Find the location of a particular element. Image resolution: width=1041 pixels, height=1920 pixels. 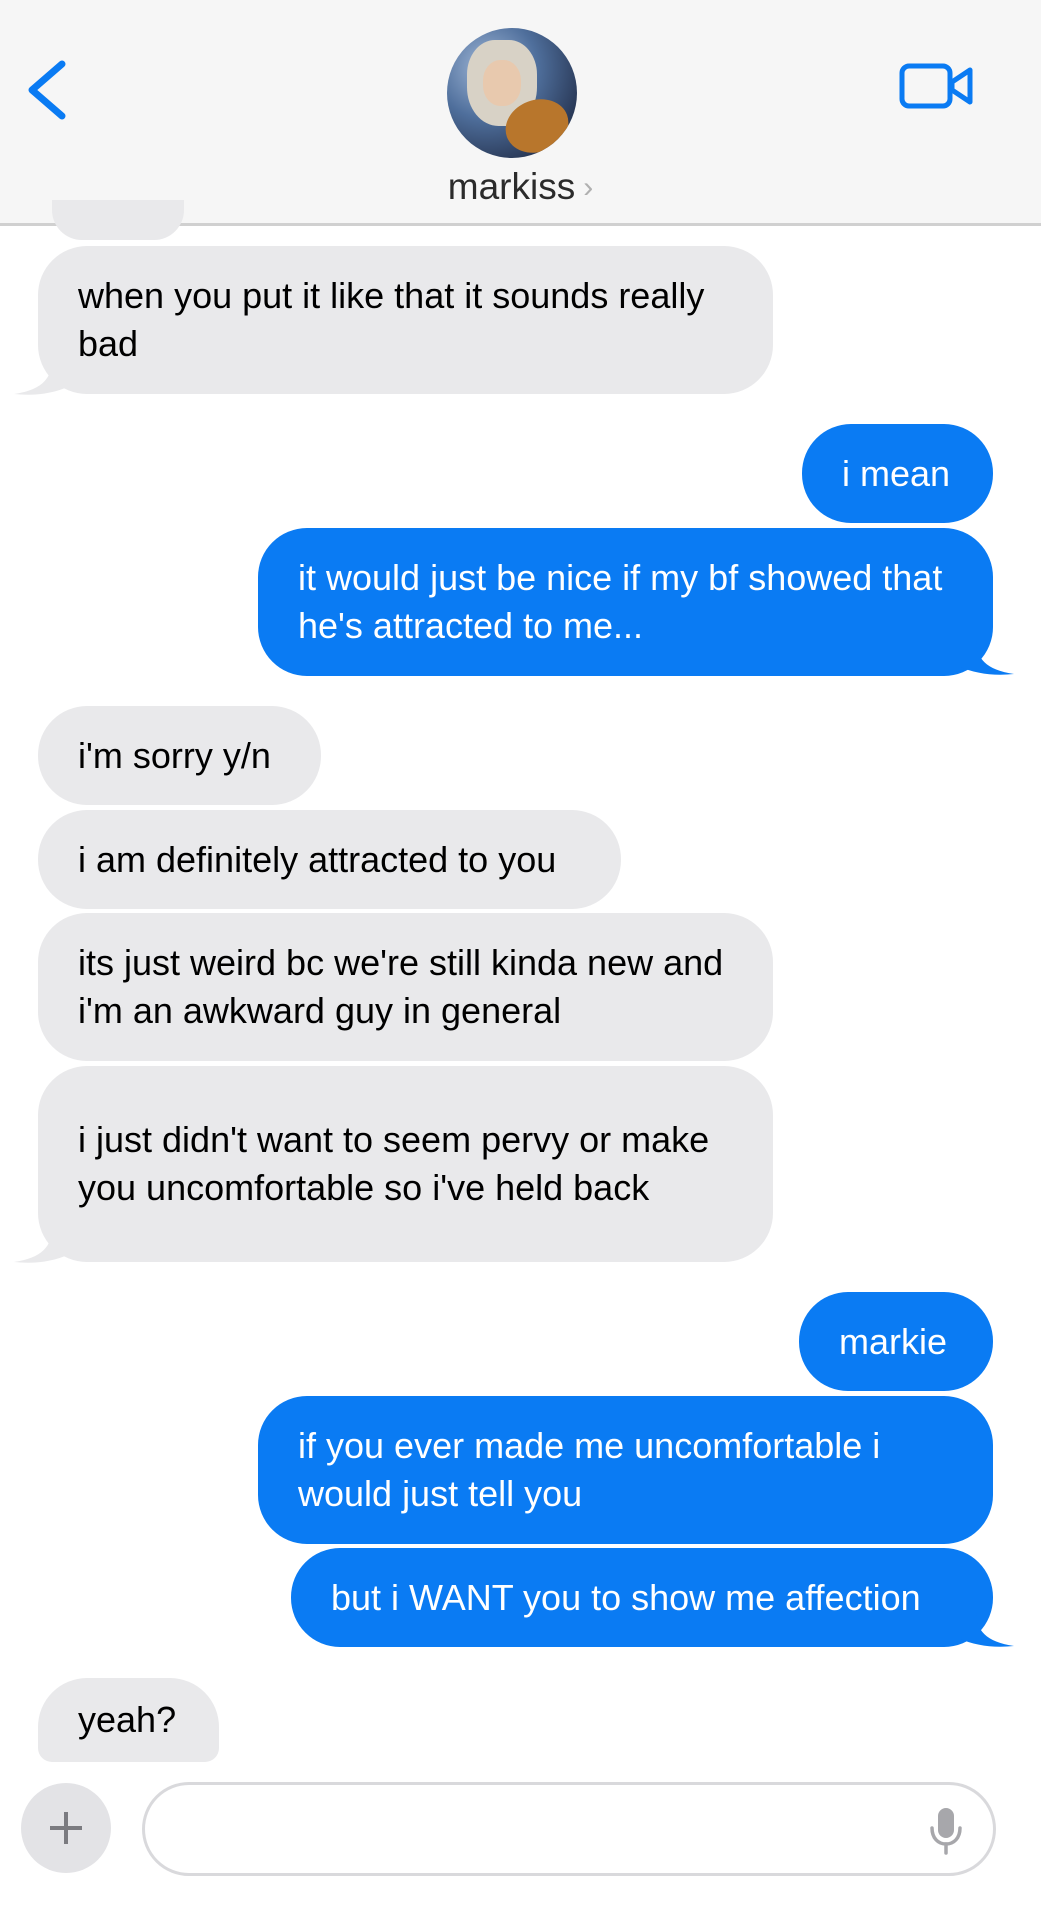

microphone-icon is located at coordinates (946, 1831).